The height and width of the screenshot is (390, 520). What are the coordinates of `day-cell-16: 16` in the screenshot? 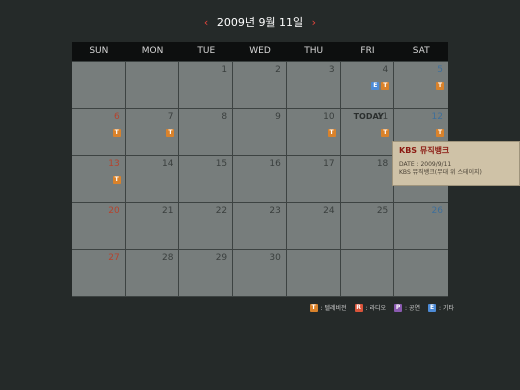 It's located at (260, 179).